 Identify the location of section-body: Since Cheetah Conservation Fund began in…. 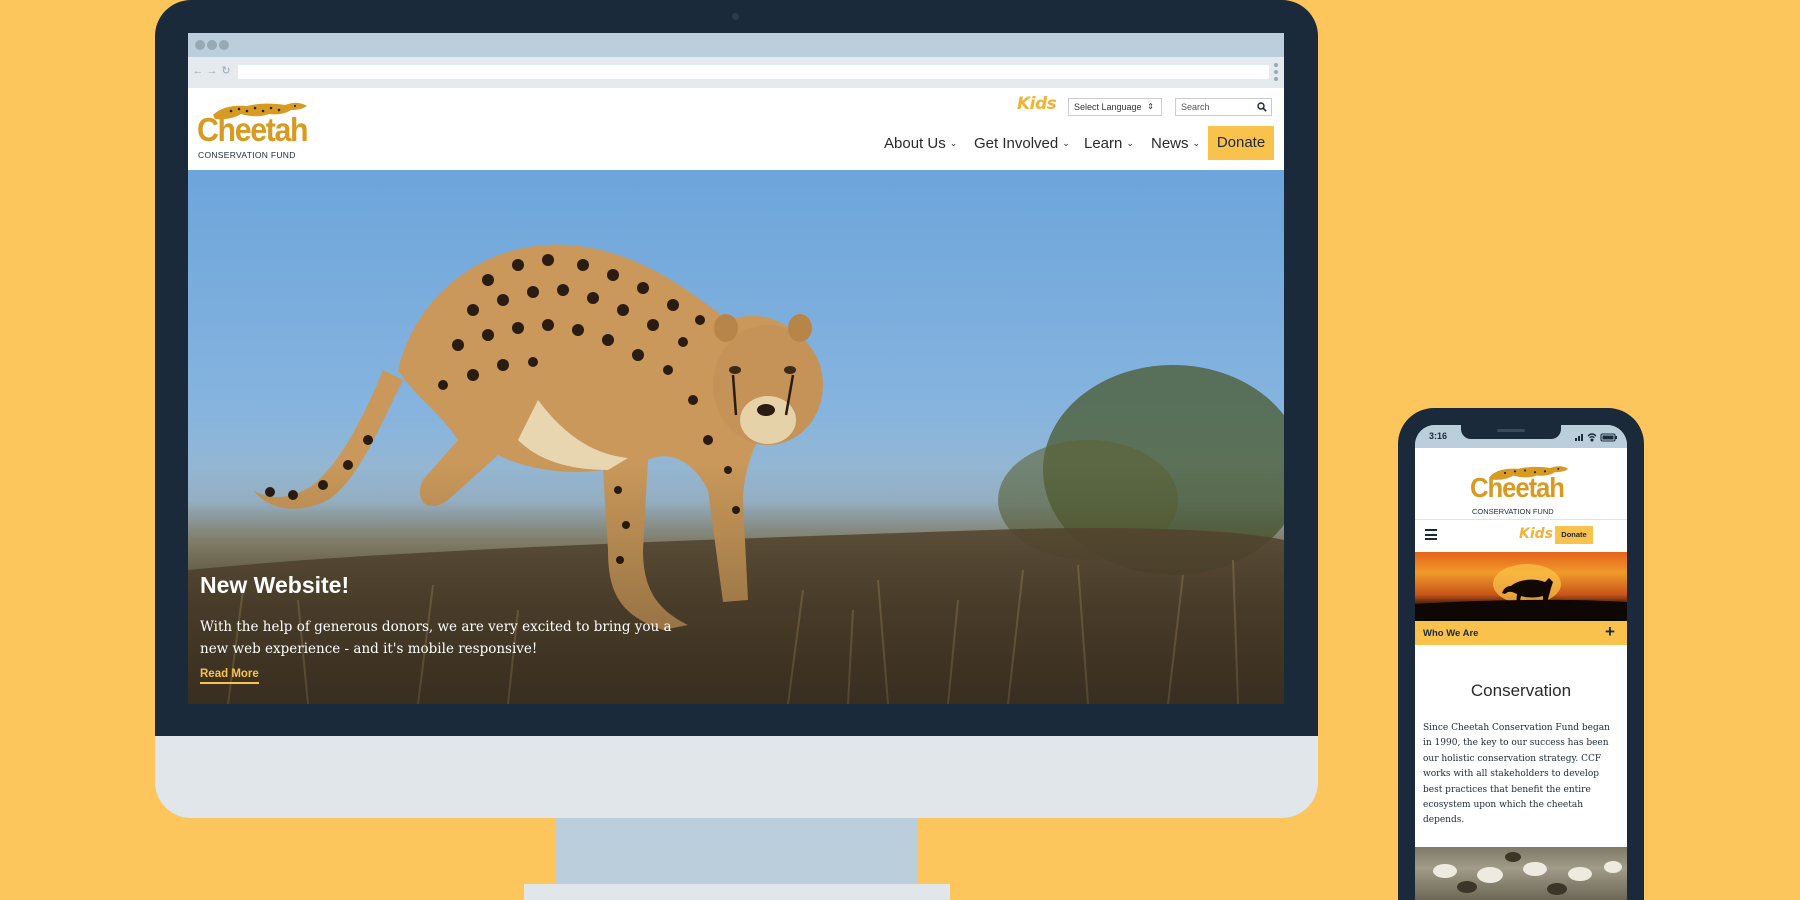
(1516, 774).